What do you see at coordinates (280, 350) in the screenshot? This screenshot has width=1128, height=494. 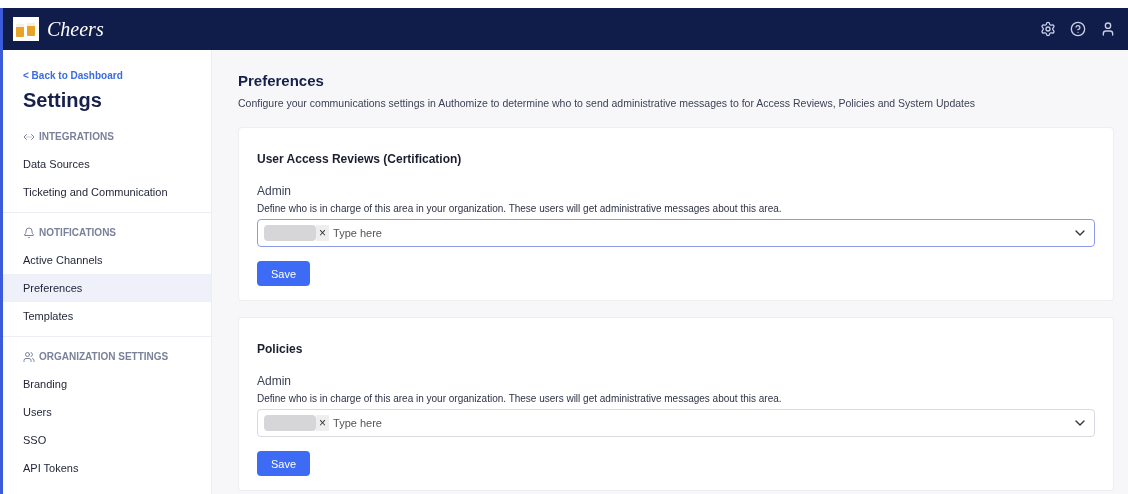 I see `card-title: Policies` at bounding box center [280, 350].